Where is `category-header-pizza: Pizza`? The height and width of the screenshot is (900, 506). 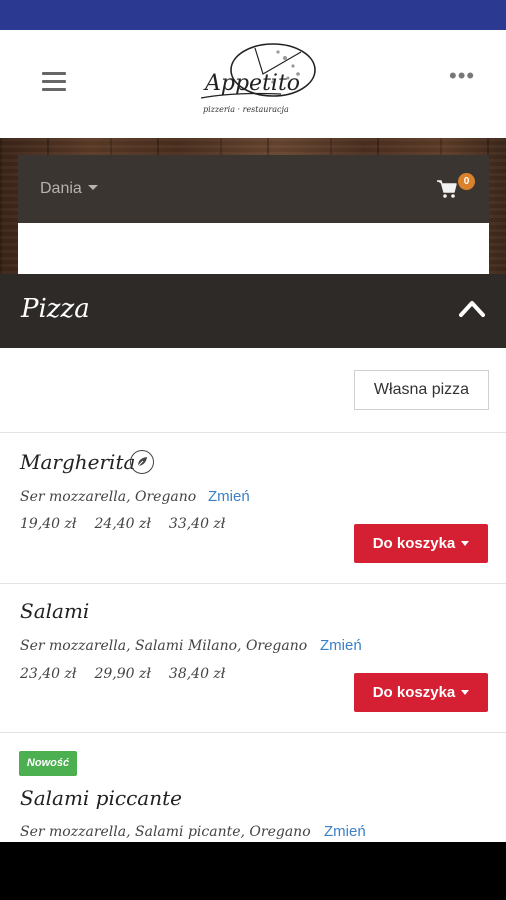
category-header-pizza: Pizza is located at coordinates (253, 311).